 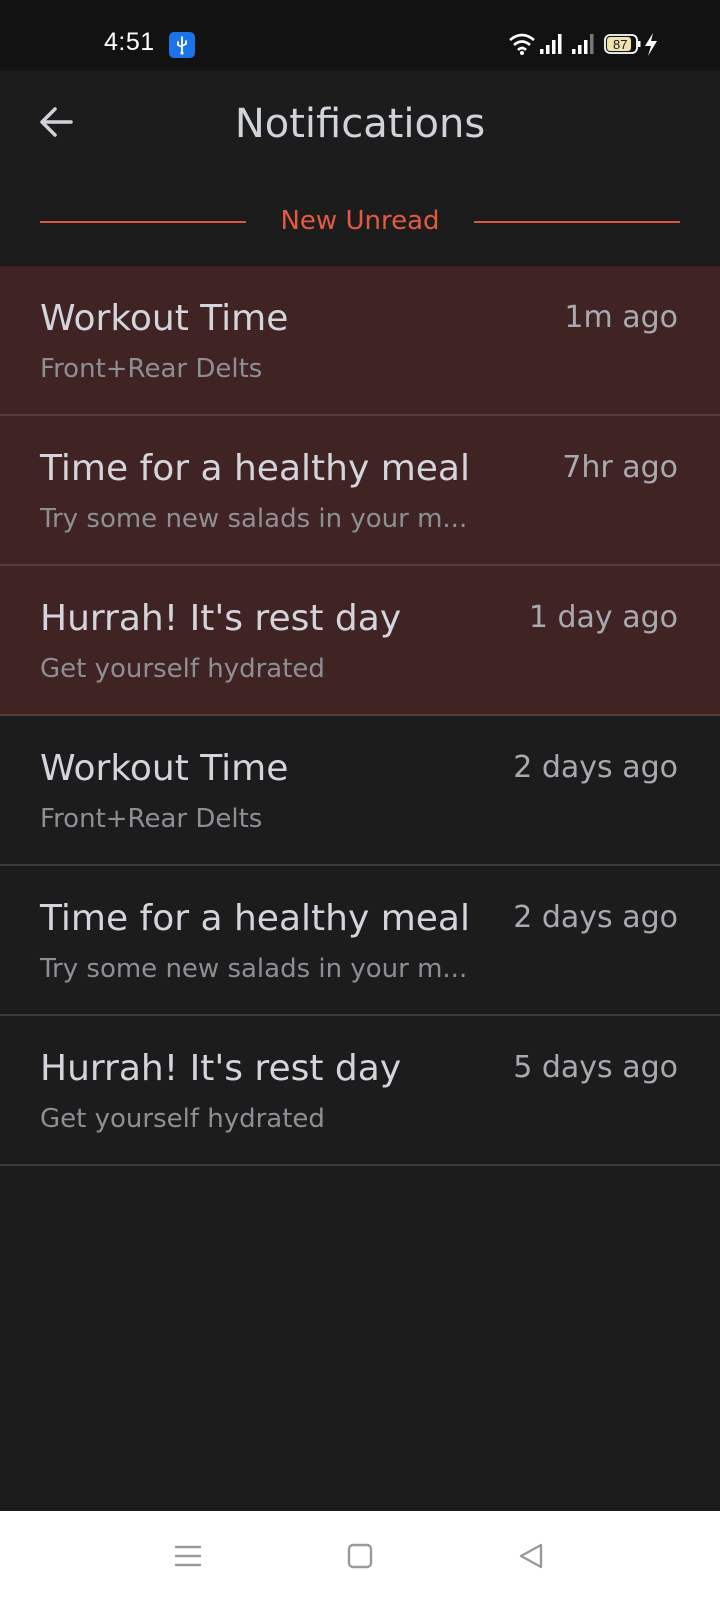 I want to click on notification-time: 7hr ago, so click(x=620, y=467).